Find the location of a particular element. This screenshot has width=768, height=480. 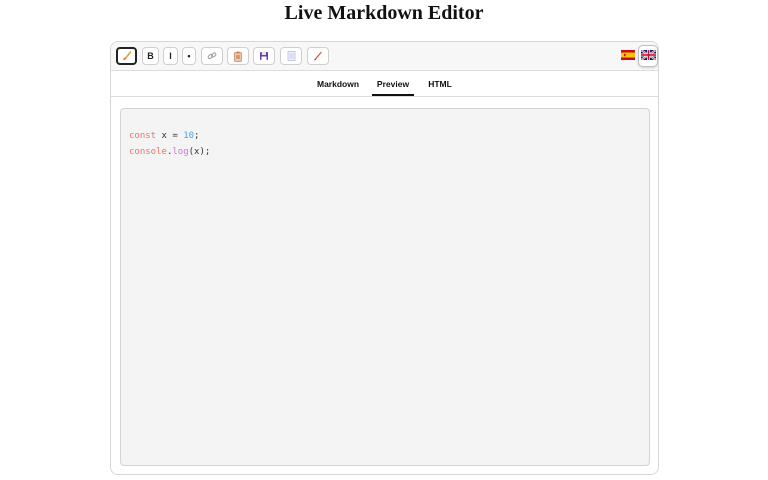

tab-preview: Preview is located at coordinates (393, 83).